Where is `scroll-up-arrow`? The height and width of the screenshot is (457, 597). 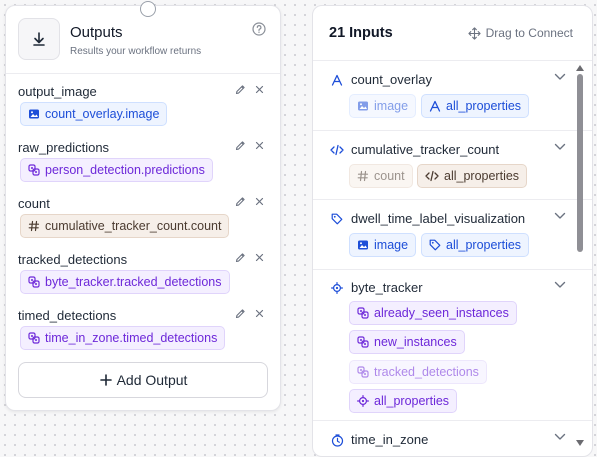 scroll-up-arrow is located at coordinates (580, 68).